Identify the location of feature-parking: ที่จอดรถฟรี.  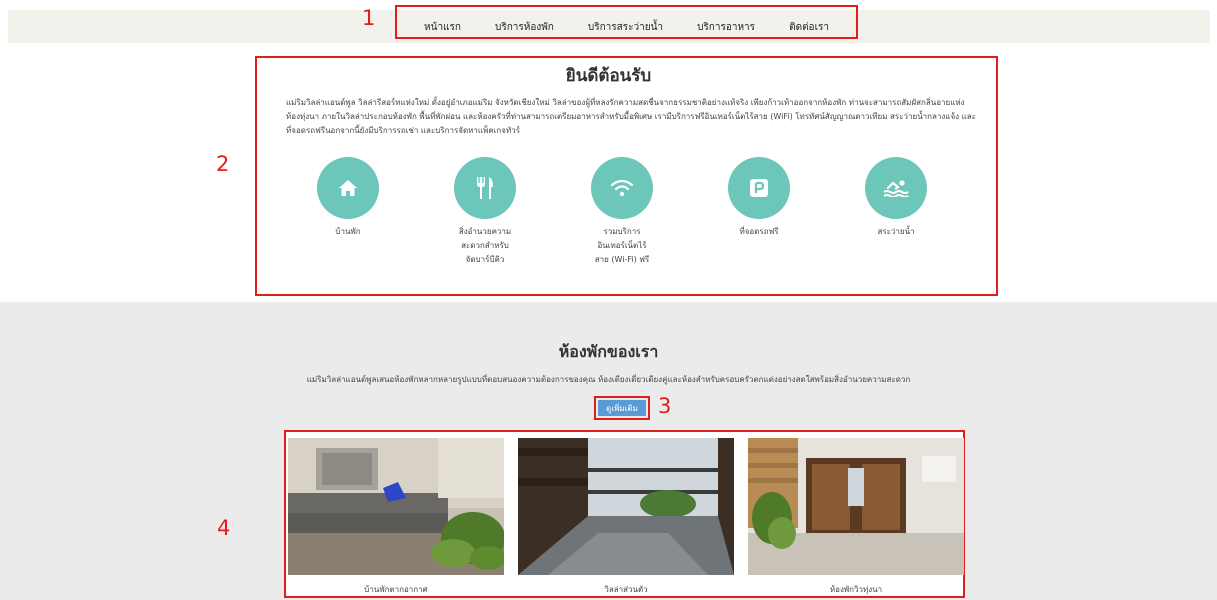
(759, 198).